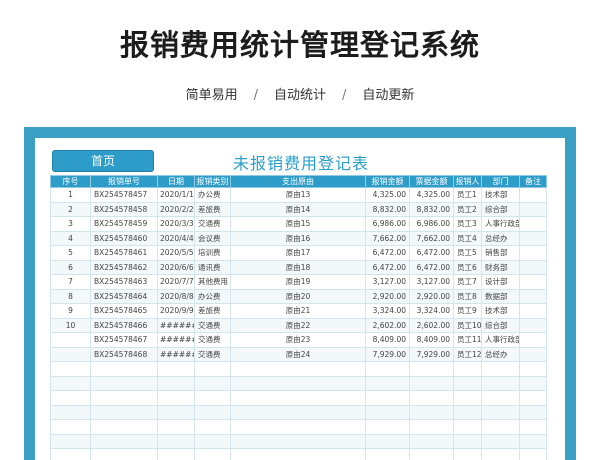 The image size is (600, 460). Describe the element at coordinates (467, 181) in the screenshot. I see `column-header: 报销人` at that location.